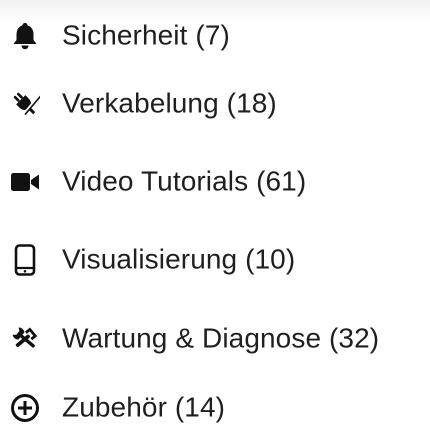 The height and width of the screenshot is (435, 430). I want to click on menu-item-label: Wartung & Diagnose (32), so click(221, 338).